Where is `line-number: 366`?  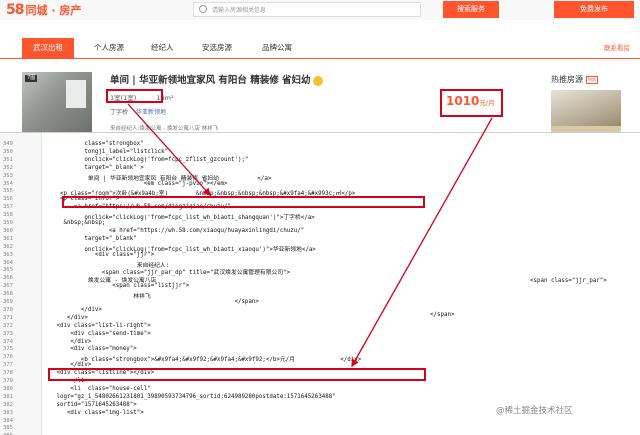 line-number: 366 is located at coordinates (8, 278).